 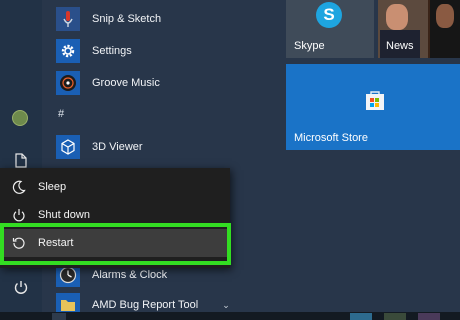 I want to click on app-label: Groove Music, so click(x=126, y=83).